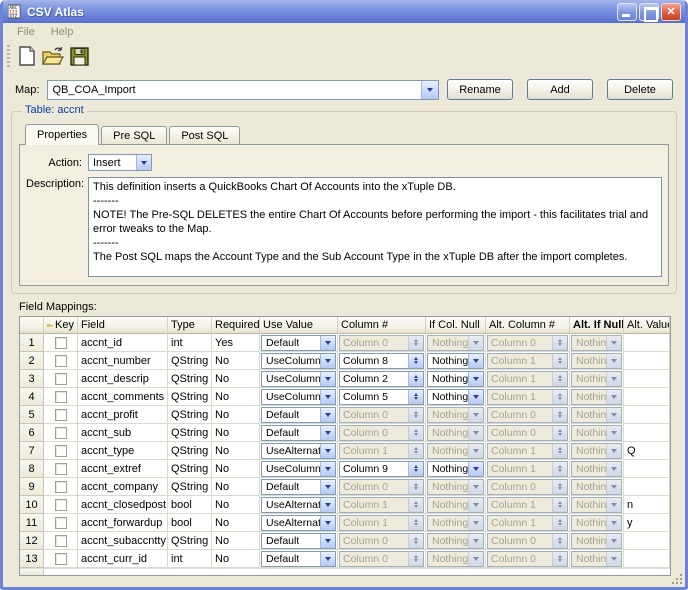  Describe the element at coordinates (344, 11) in the screenshot. I see `titlebar: ABC 123 XYZ CSV Atlas` at that location.